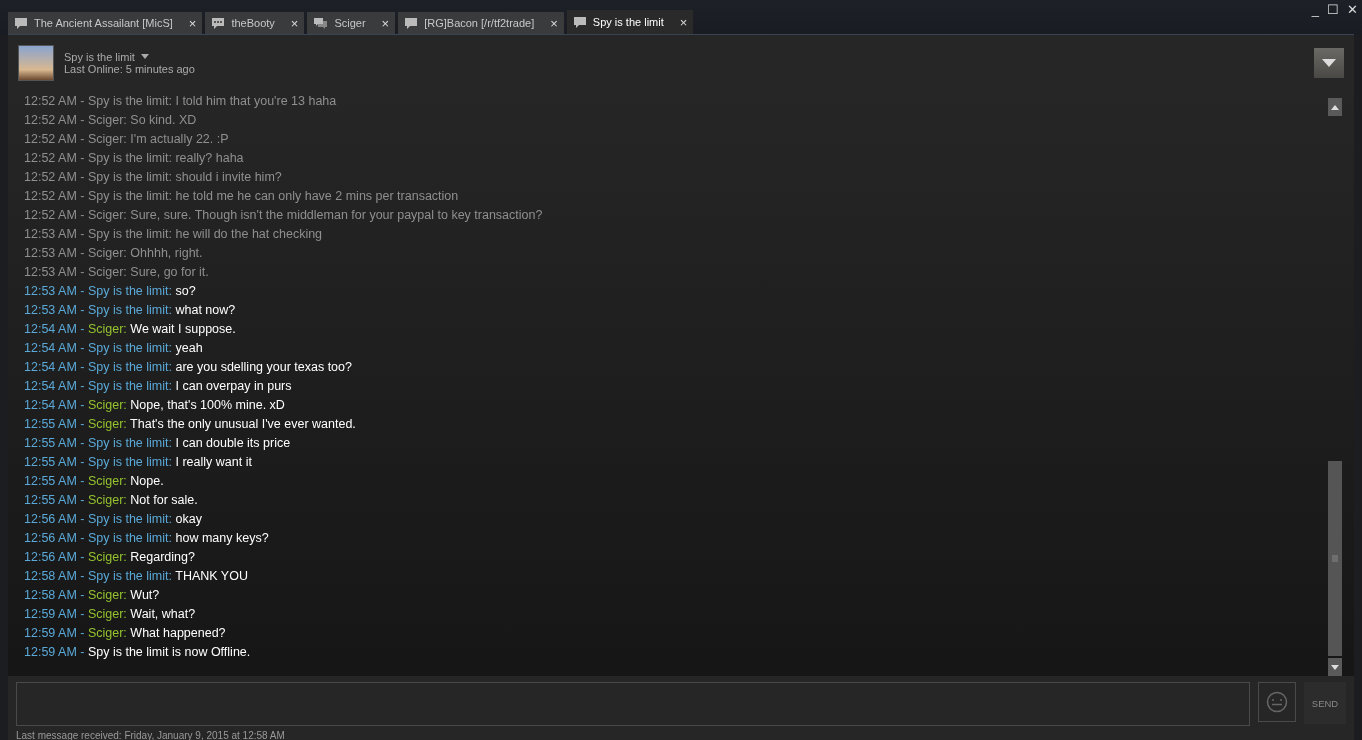 This screenshot has height=740, width=1362. I want to click on close-button: ✕, so click(1352, 9).